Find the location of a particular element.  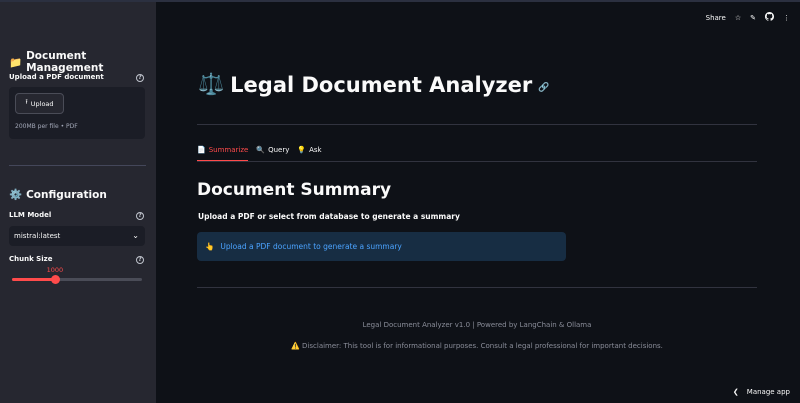

page-title: ⚖️ Legal Document Analyzer 🔗 is located at coordinates (374, 84).